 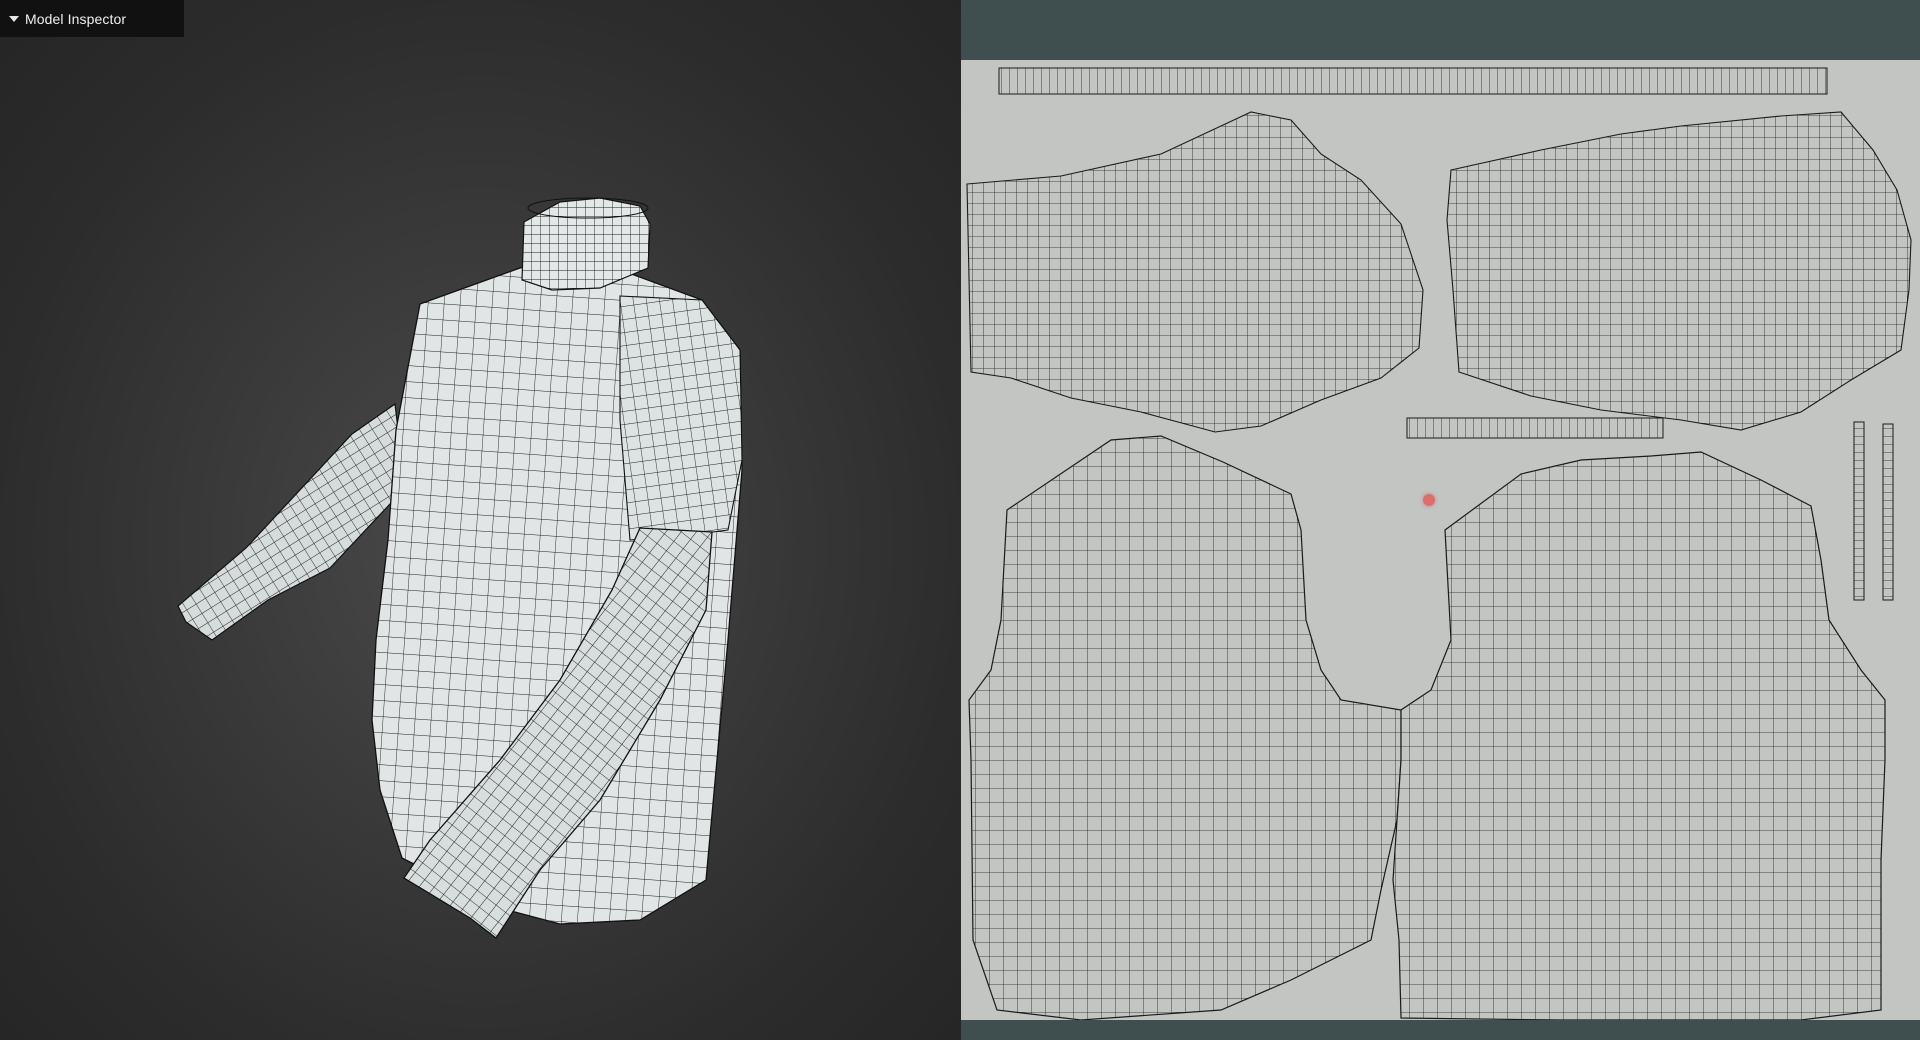 I want to click on sleeve-island-right, so click(x=1679, y=271).